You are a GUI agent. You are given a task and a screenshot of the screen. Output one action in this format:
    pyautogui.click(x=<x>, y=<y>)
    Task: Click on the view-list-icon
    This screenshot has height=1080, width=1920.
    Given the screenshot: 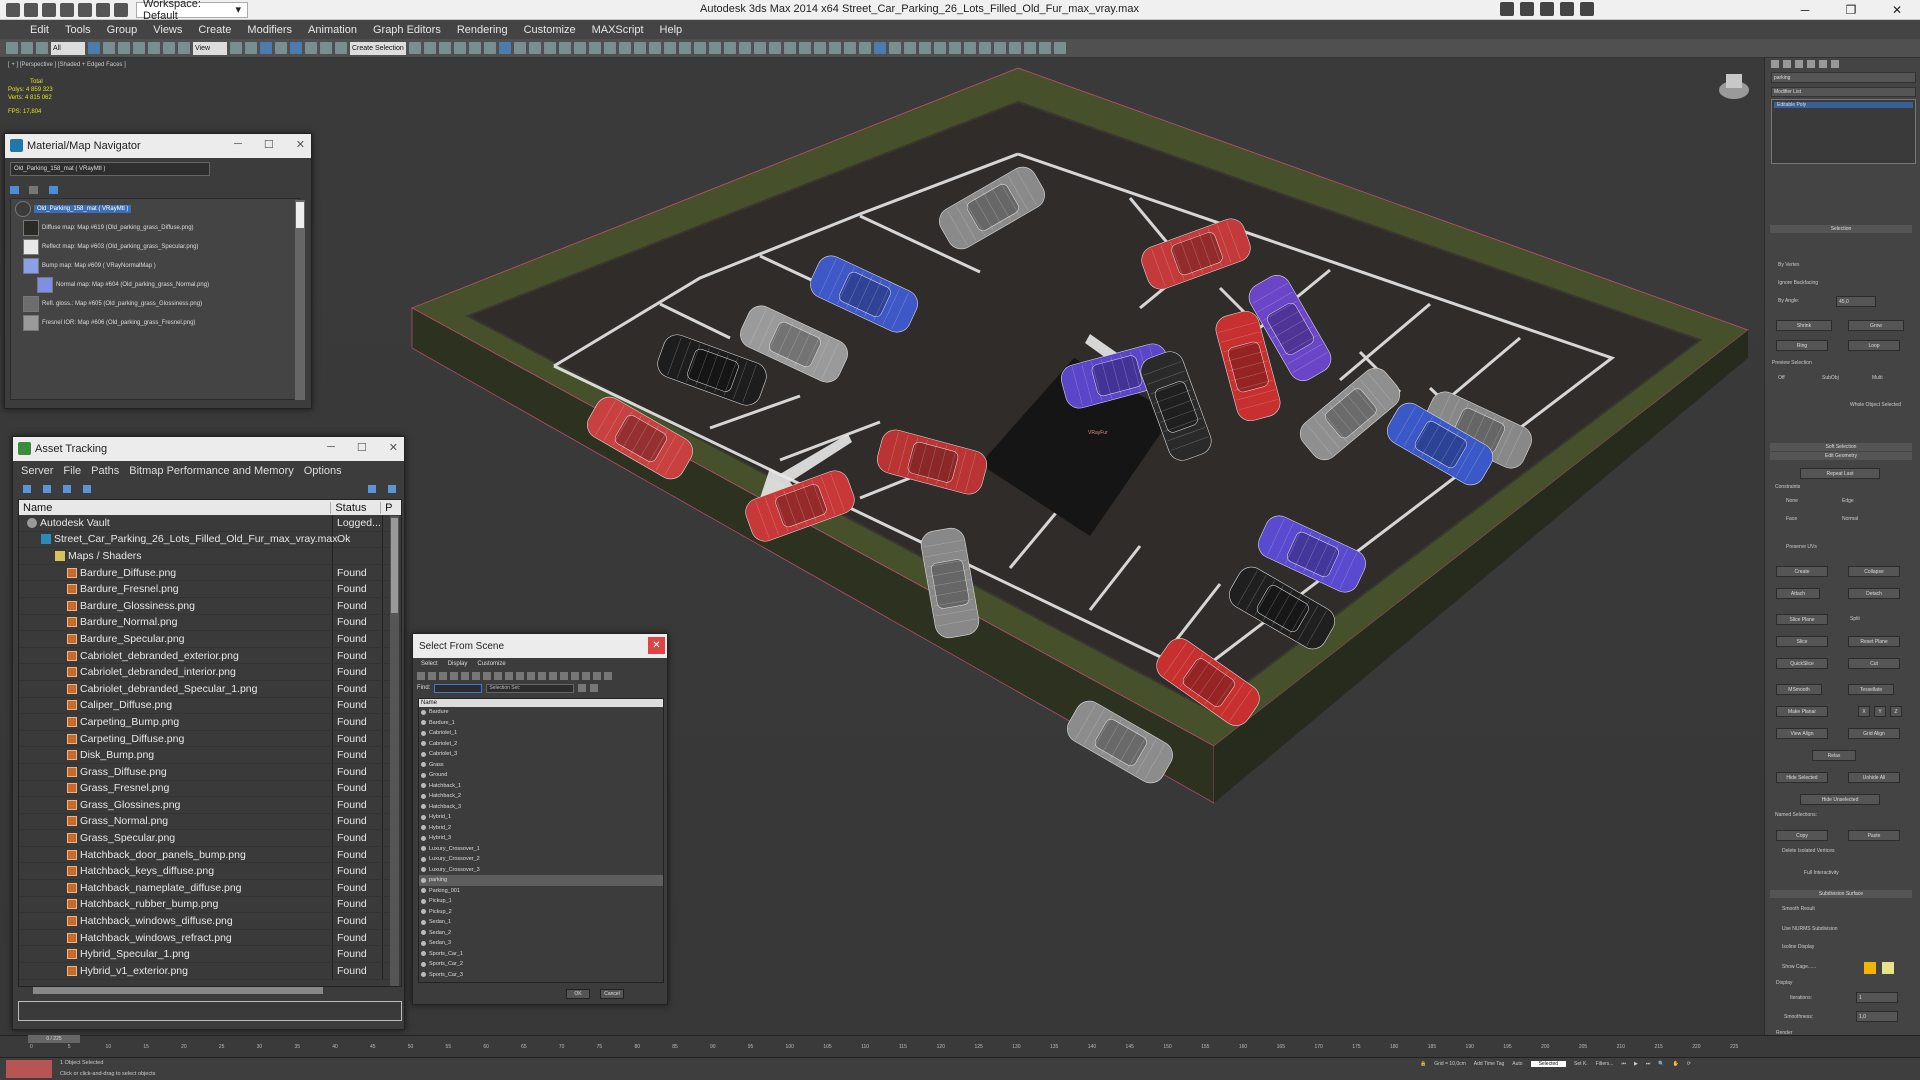 What is the action you would take?
    pyautogui.click(x=14, y=190)
    